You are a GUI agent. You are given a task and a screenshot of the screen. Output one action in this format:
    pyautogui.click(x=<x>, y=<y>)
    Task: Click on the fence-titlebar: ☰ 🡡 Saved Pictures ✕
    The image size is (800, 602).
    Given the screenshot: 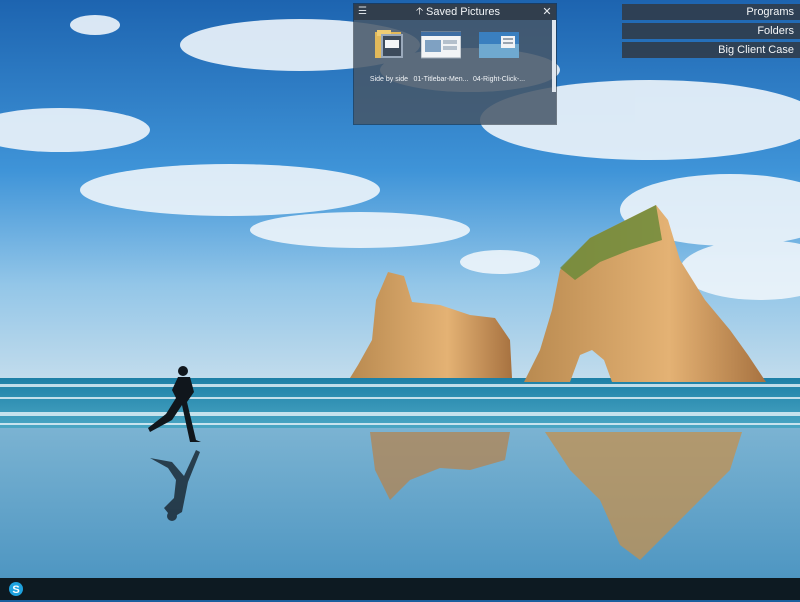 What is the action you would take?
    pyautogui.click(x=455, y=12)
    